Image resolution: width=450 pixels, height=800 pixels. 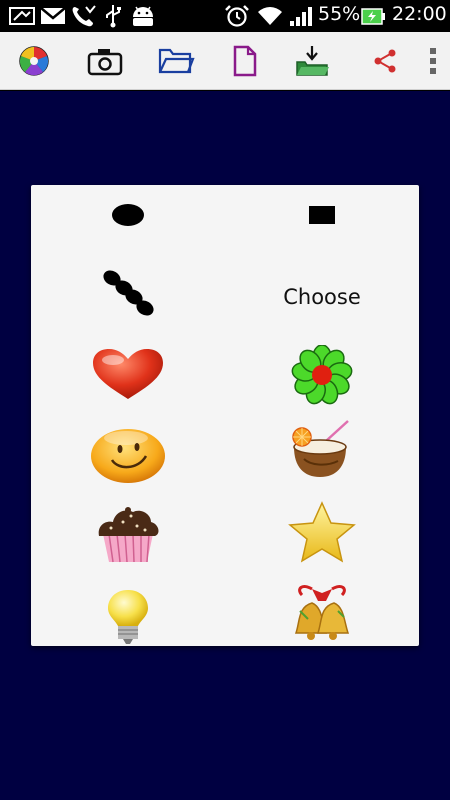 I want to click on camera-icon, so click(x=105, y=62).